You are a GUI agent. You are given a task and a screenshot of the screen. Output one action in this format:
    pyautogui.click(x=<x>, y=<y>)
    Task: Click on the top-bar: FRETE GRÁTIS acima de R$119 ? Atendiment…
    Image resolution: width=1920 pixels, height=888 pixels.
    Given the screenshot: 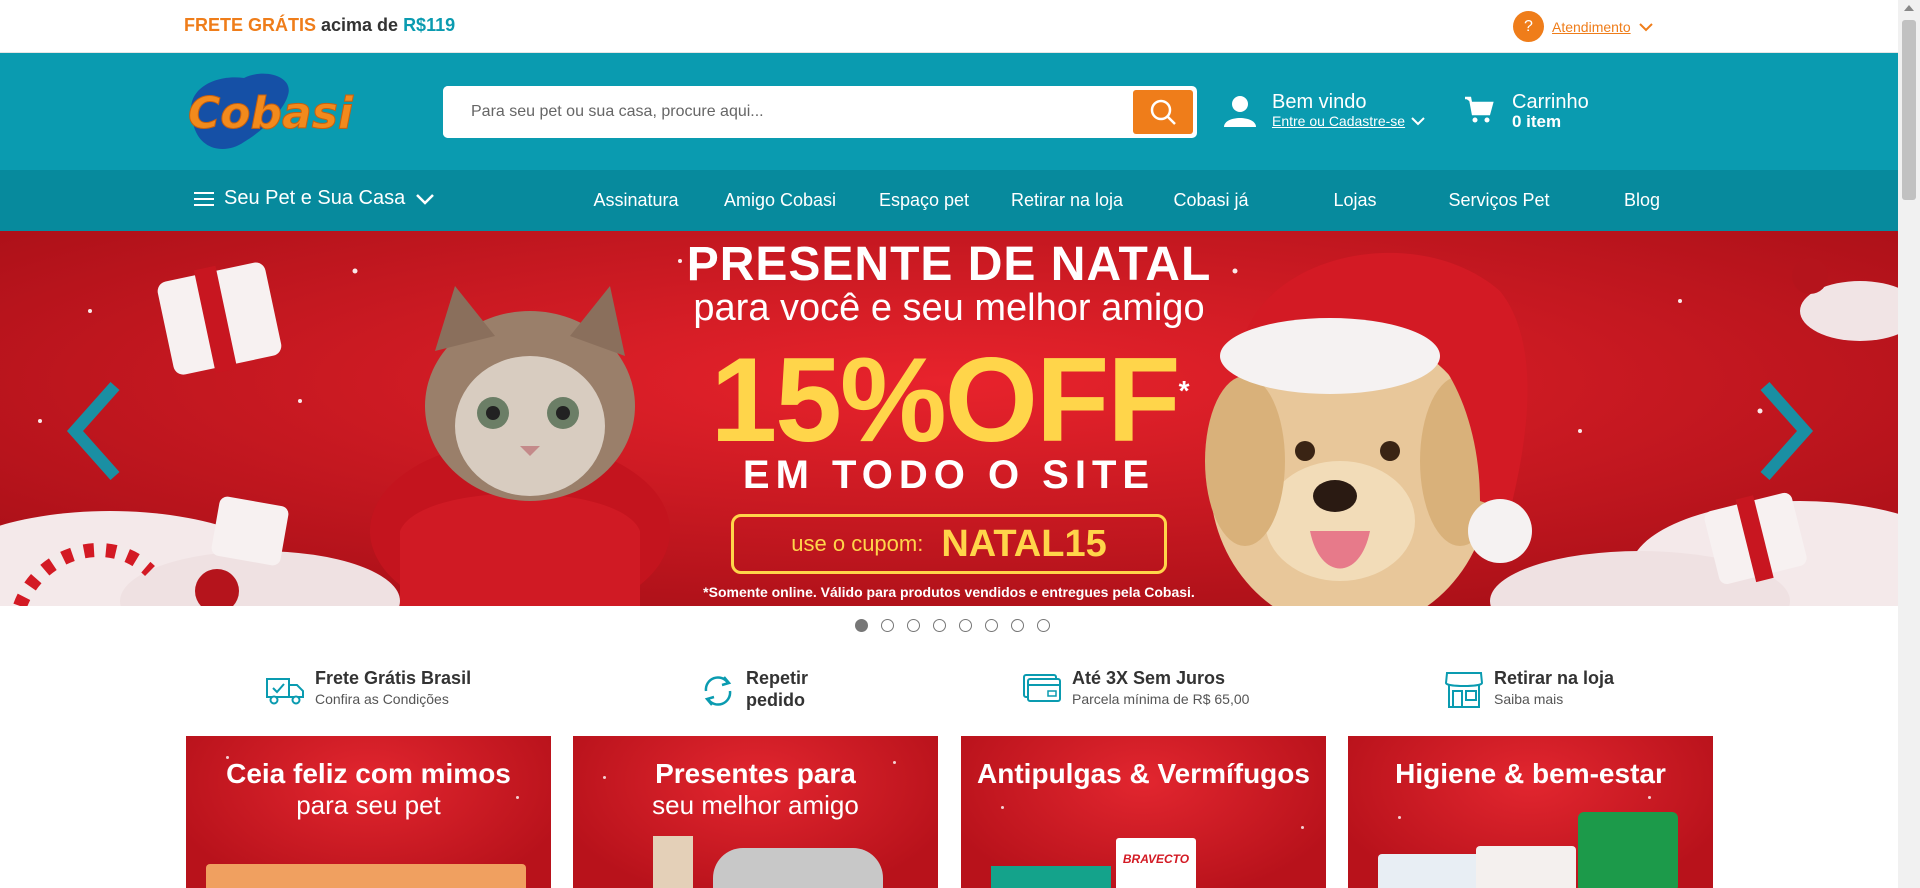 What is the action you would take?
    pyautogui.click(x=949, y=26)
    